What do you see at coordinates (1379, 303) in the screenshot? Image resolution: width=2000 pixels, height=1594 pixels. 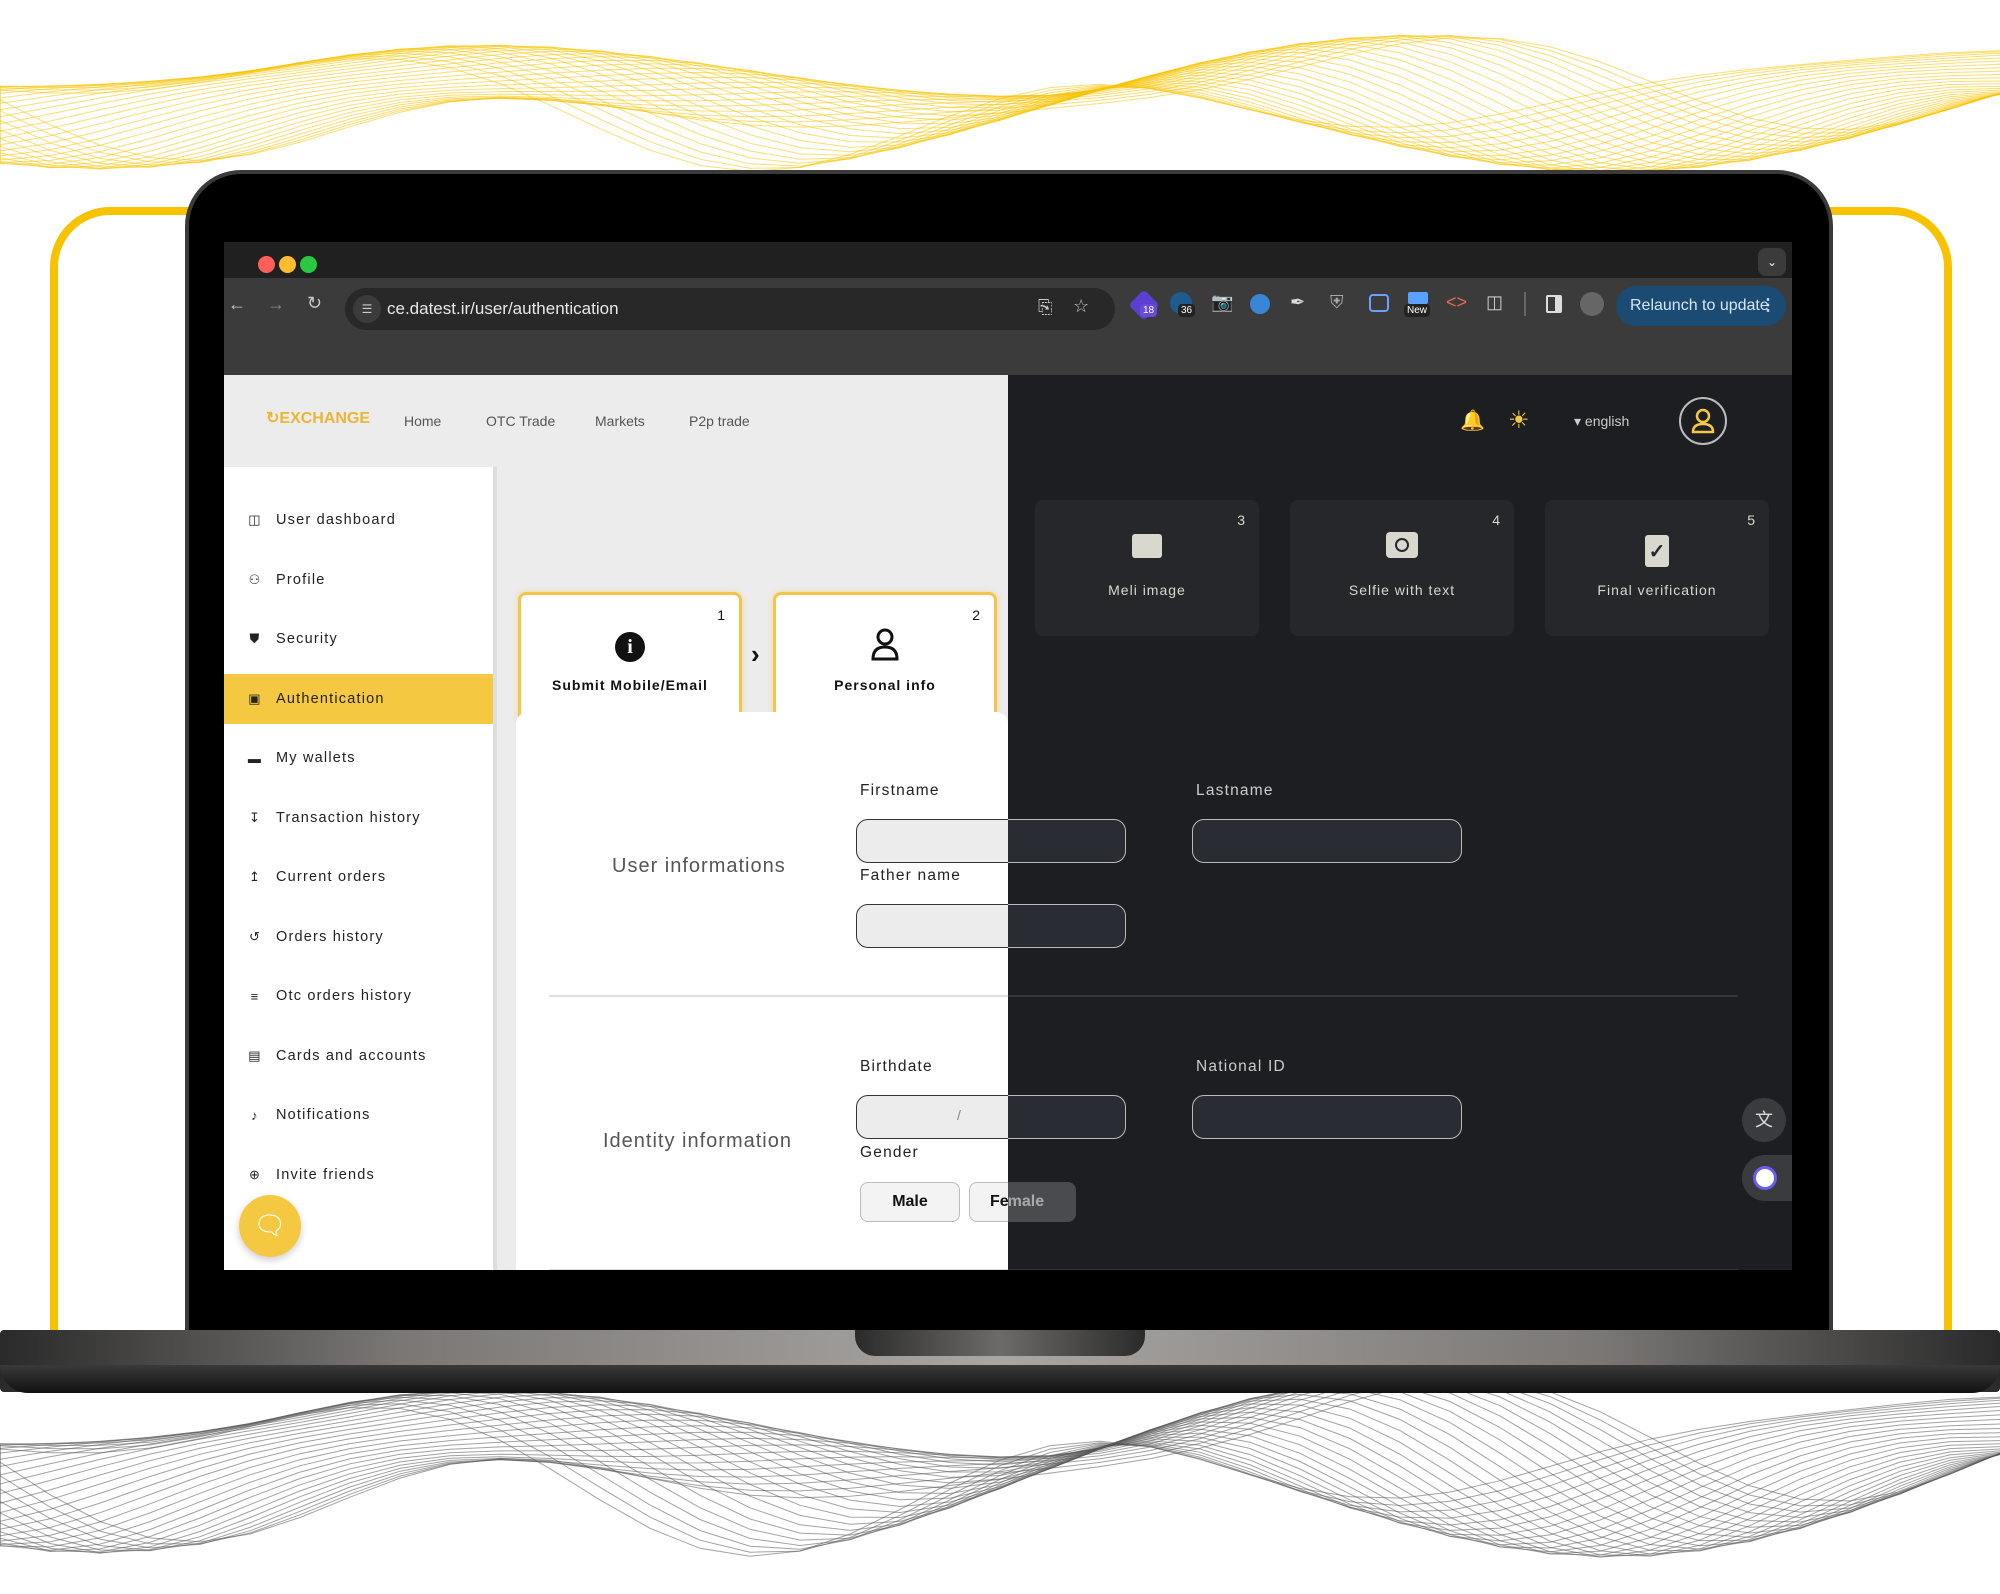 I see `screen-capture-extension-icon` at bounding box center [1379, 303].